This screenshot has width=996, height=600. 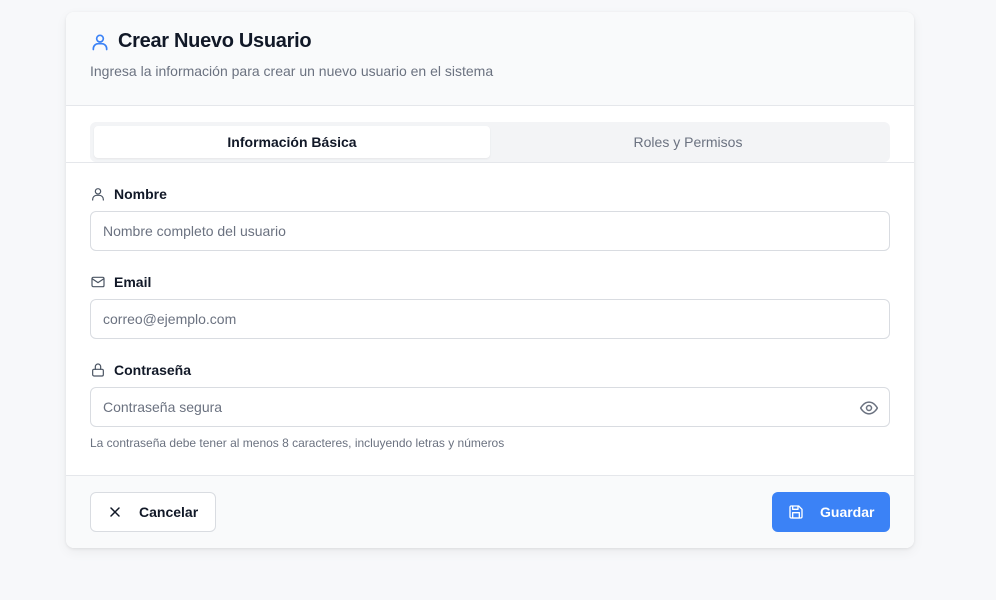 I want to click on close-icon, so click(x=115, y=512).